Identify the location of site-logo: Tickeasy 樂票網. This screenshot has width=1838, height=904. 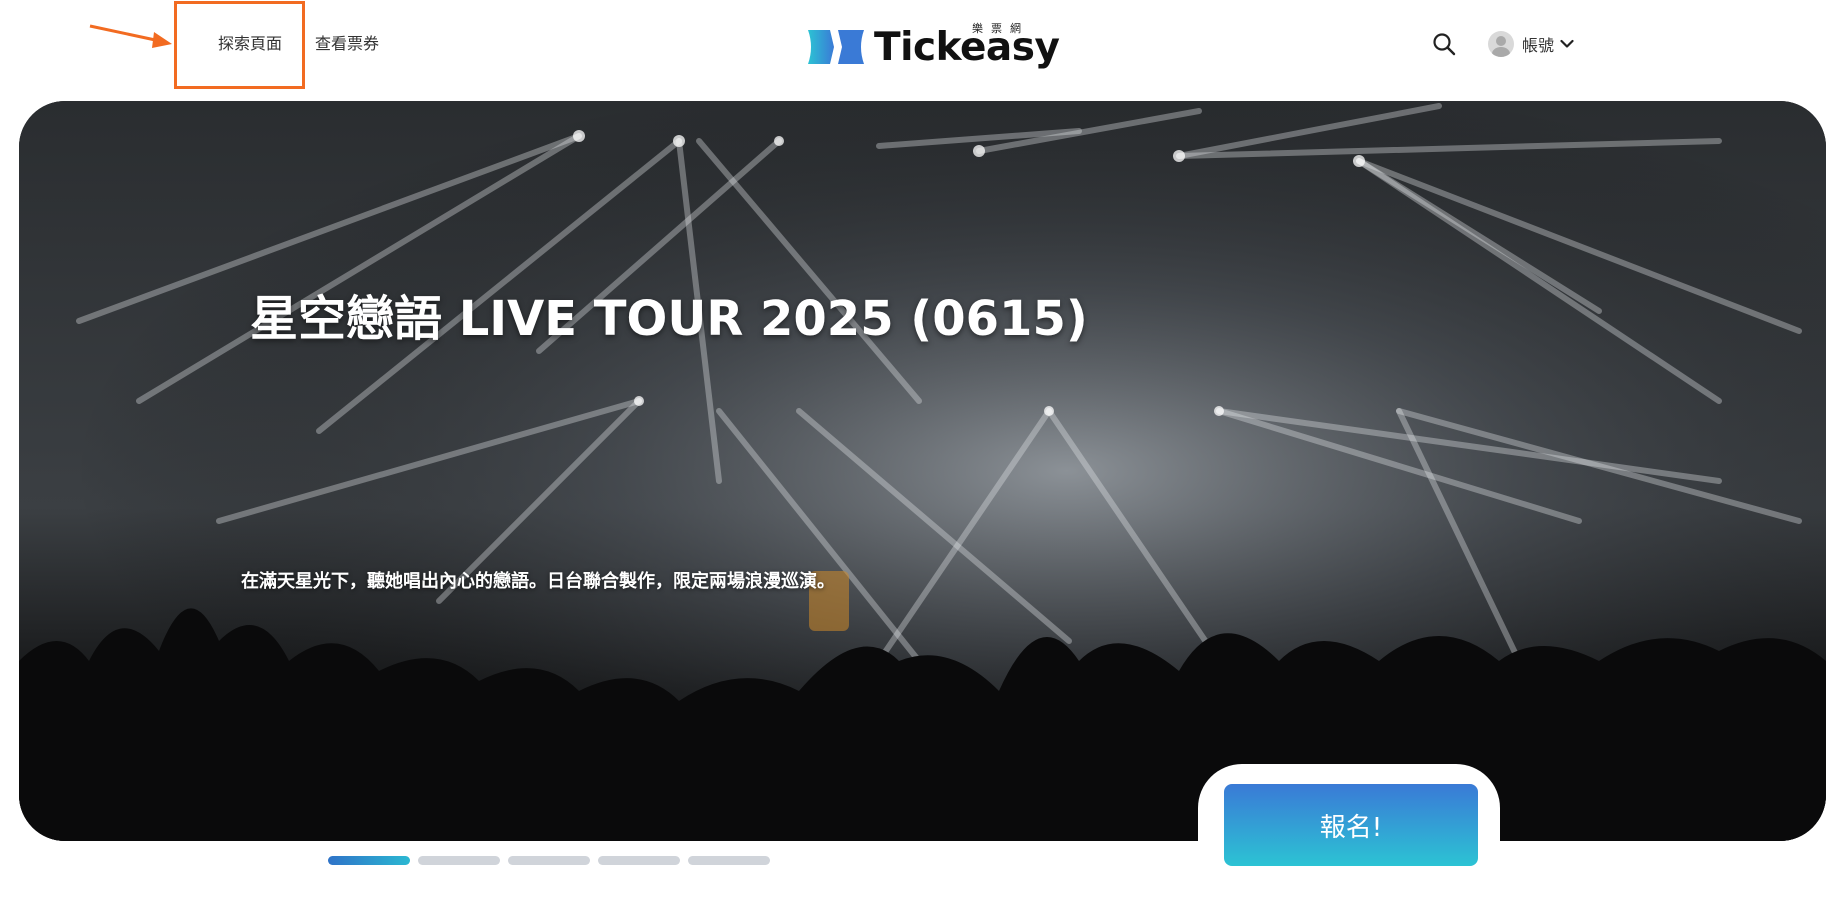
(934, 47).